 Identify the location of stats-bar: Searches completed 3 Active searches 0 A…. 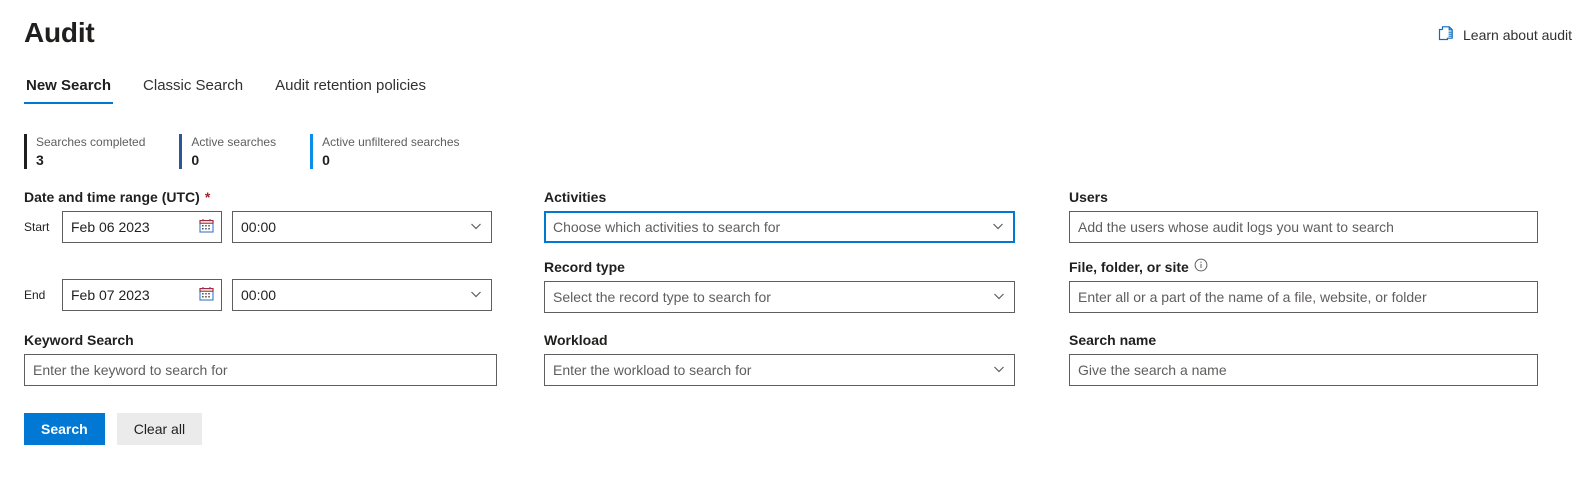
(797, 151).